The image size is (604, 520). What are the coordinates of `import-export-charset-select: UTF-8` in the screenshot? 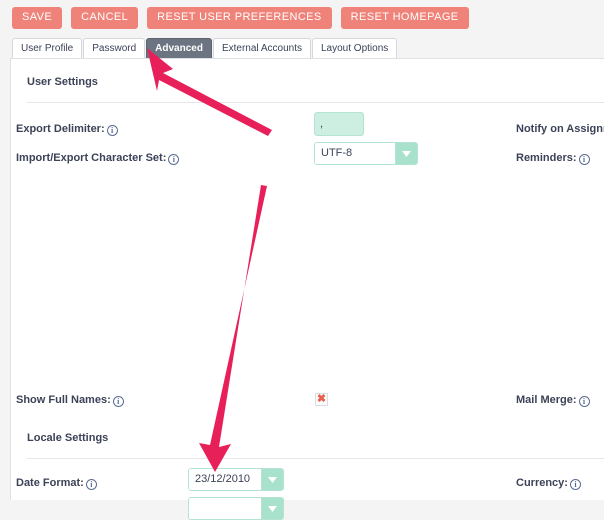 It's located at (366, 153).